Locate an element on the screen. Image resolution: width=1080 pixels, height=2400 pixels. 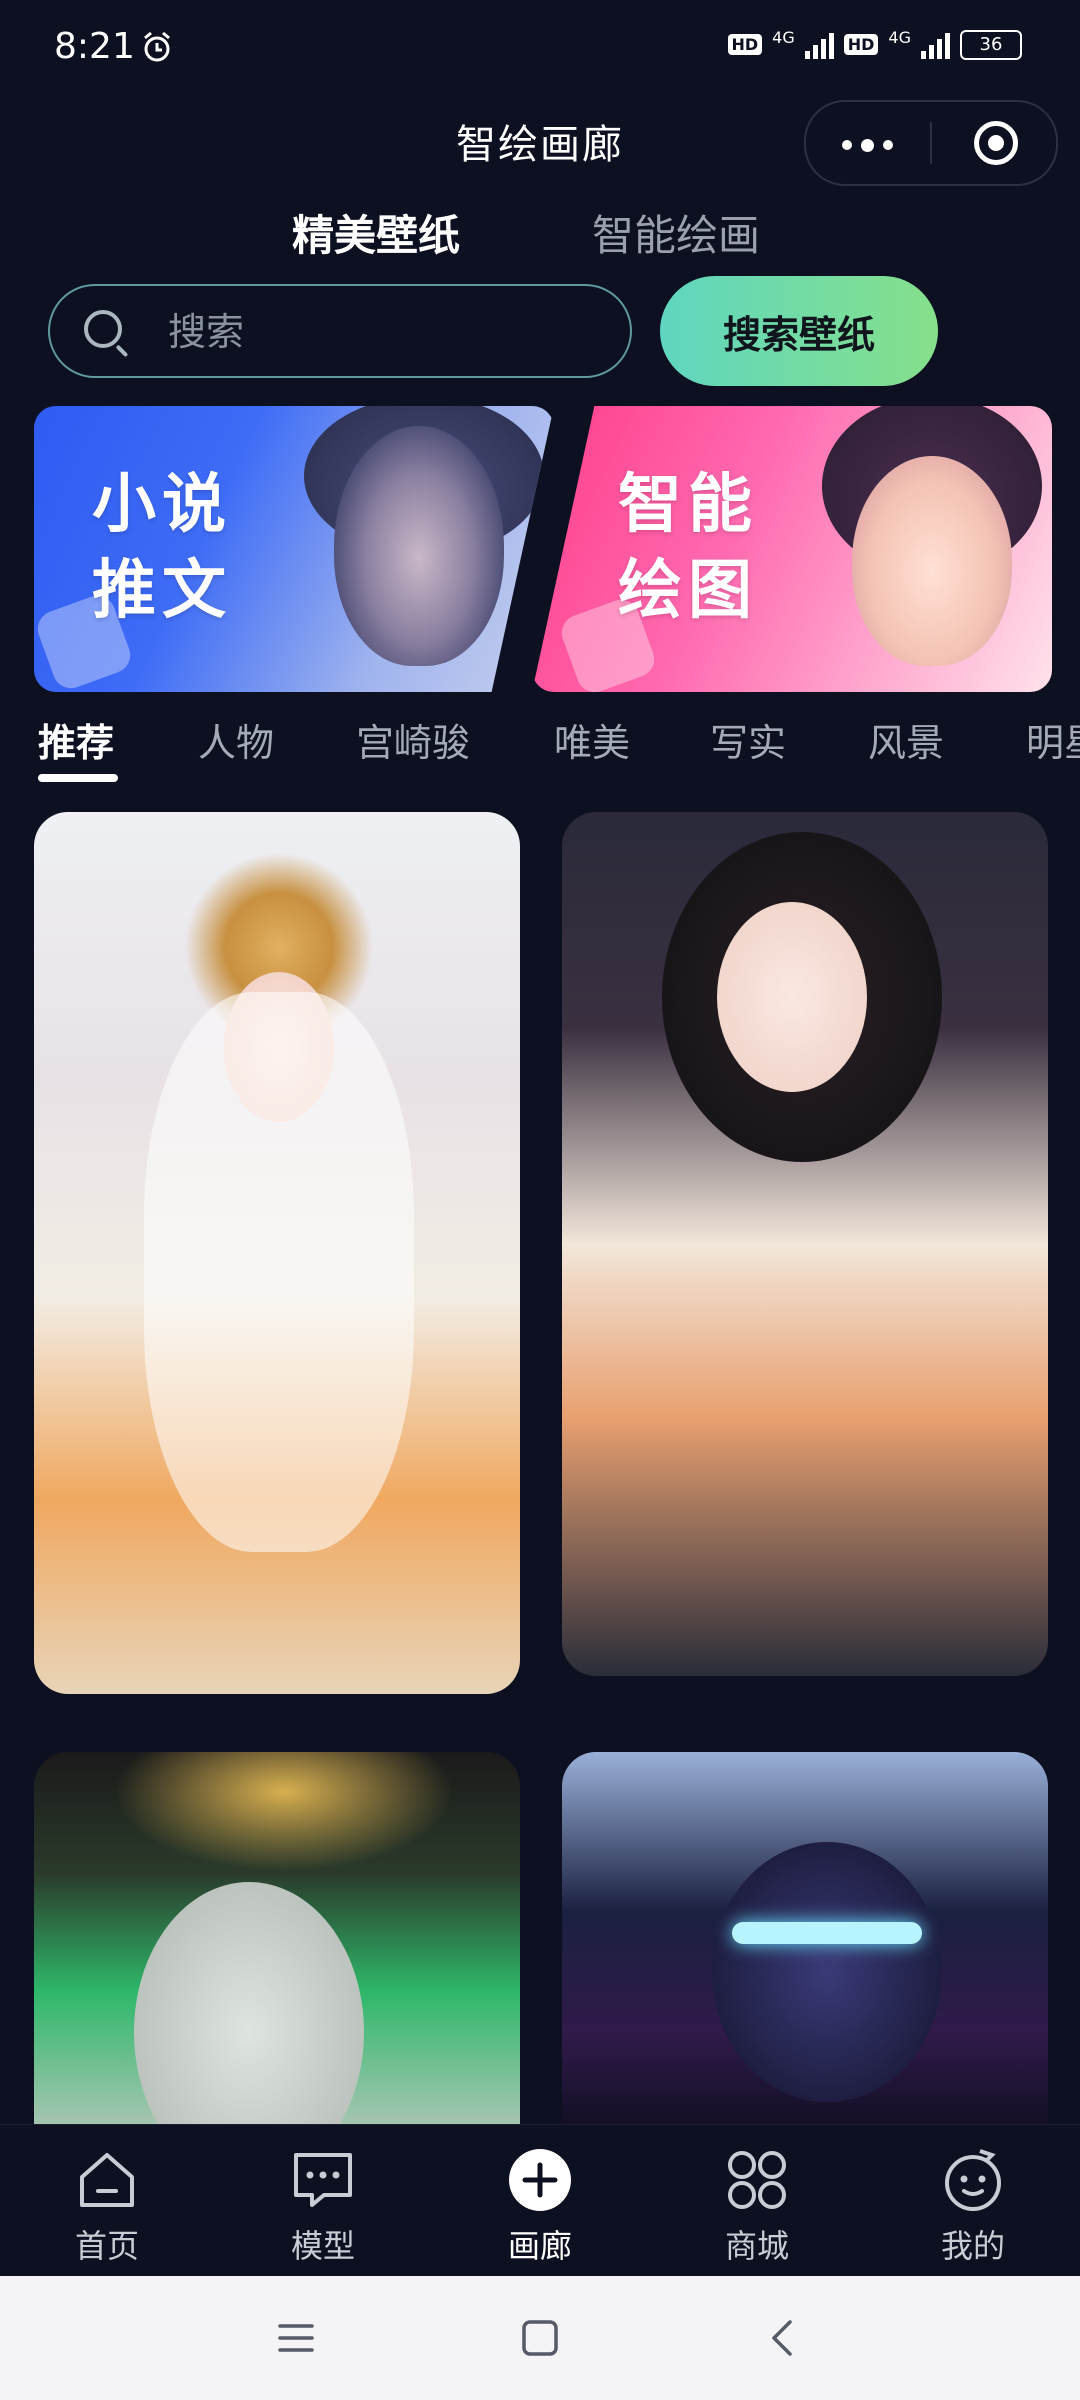
capsule-divider is located at coordinates (931, 143).